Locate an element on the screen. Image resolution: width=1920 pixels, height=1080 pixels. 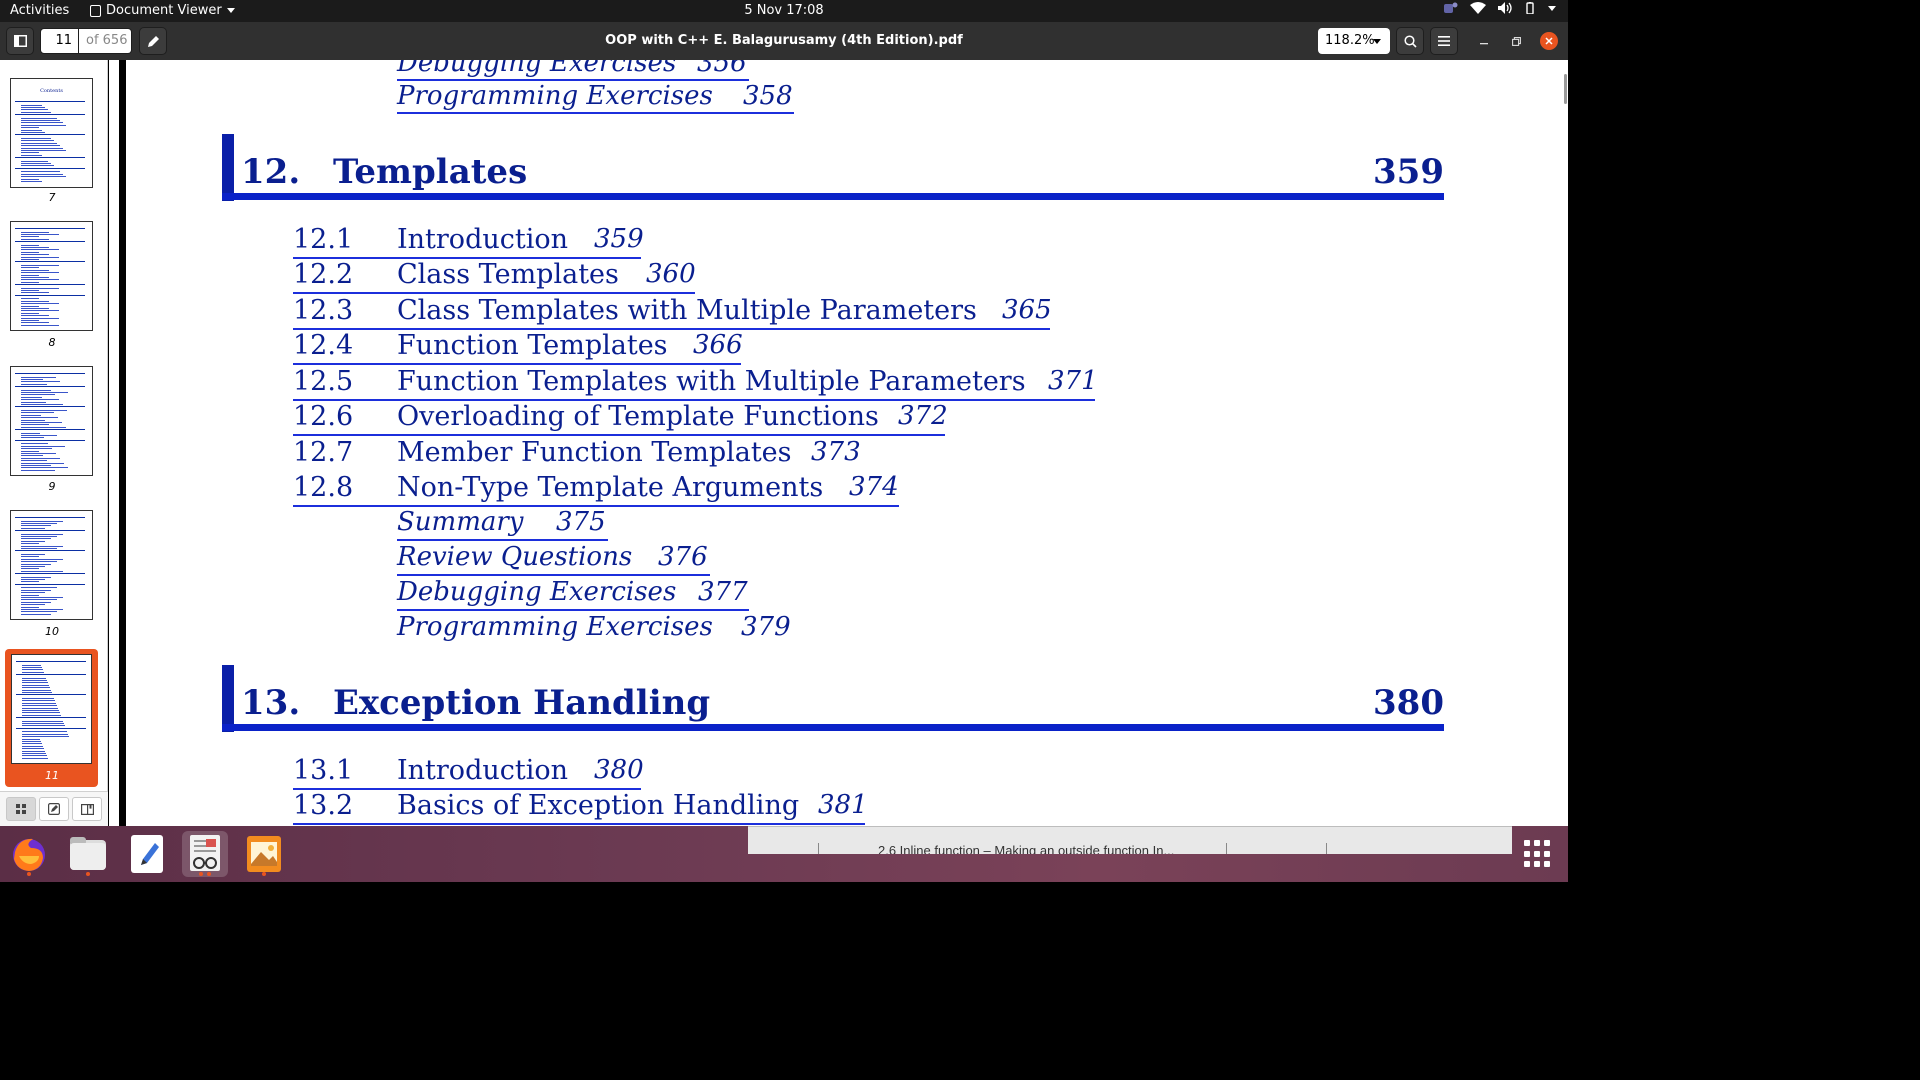
teams-icon is located at coordinates (1451, 8).